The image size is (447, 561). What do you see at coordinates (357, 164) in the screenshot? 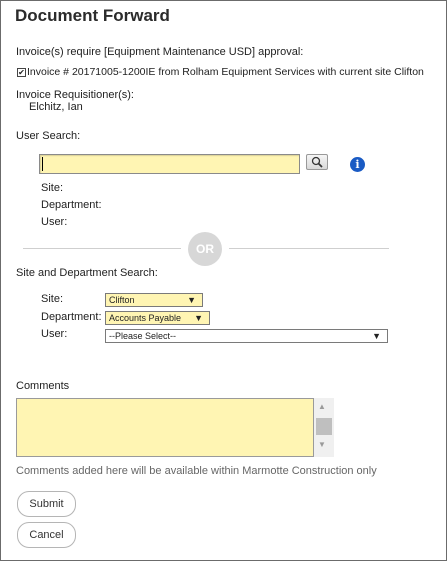
I see `info-icon: i` at bounding box center [357, 164].